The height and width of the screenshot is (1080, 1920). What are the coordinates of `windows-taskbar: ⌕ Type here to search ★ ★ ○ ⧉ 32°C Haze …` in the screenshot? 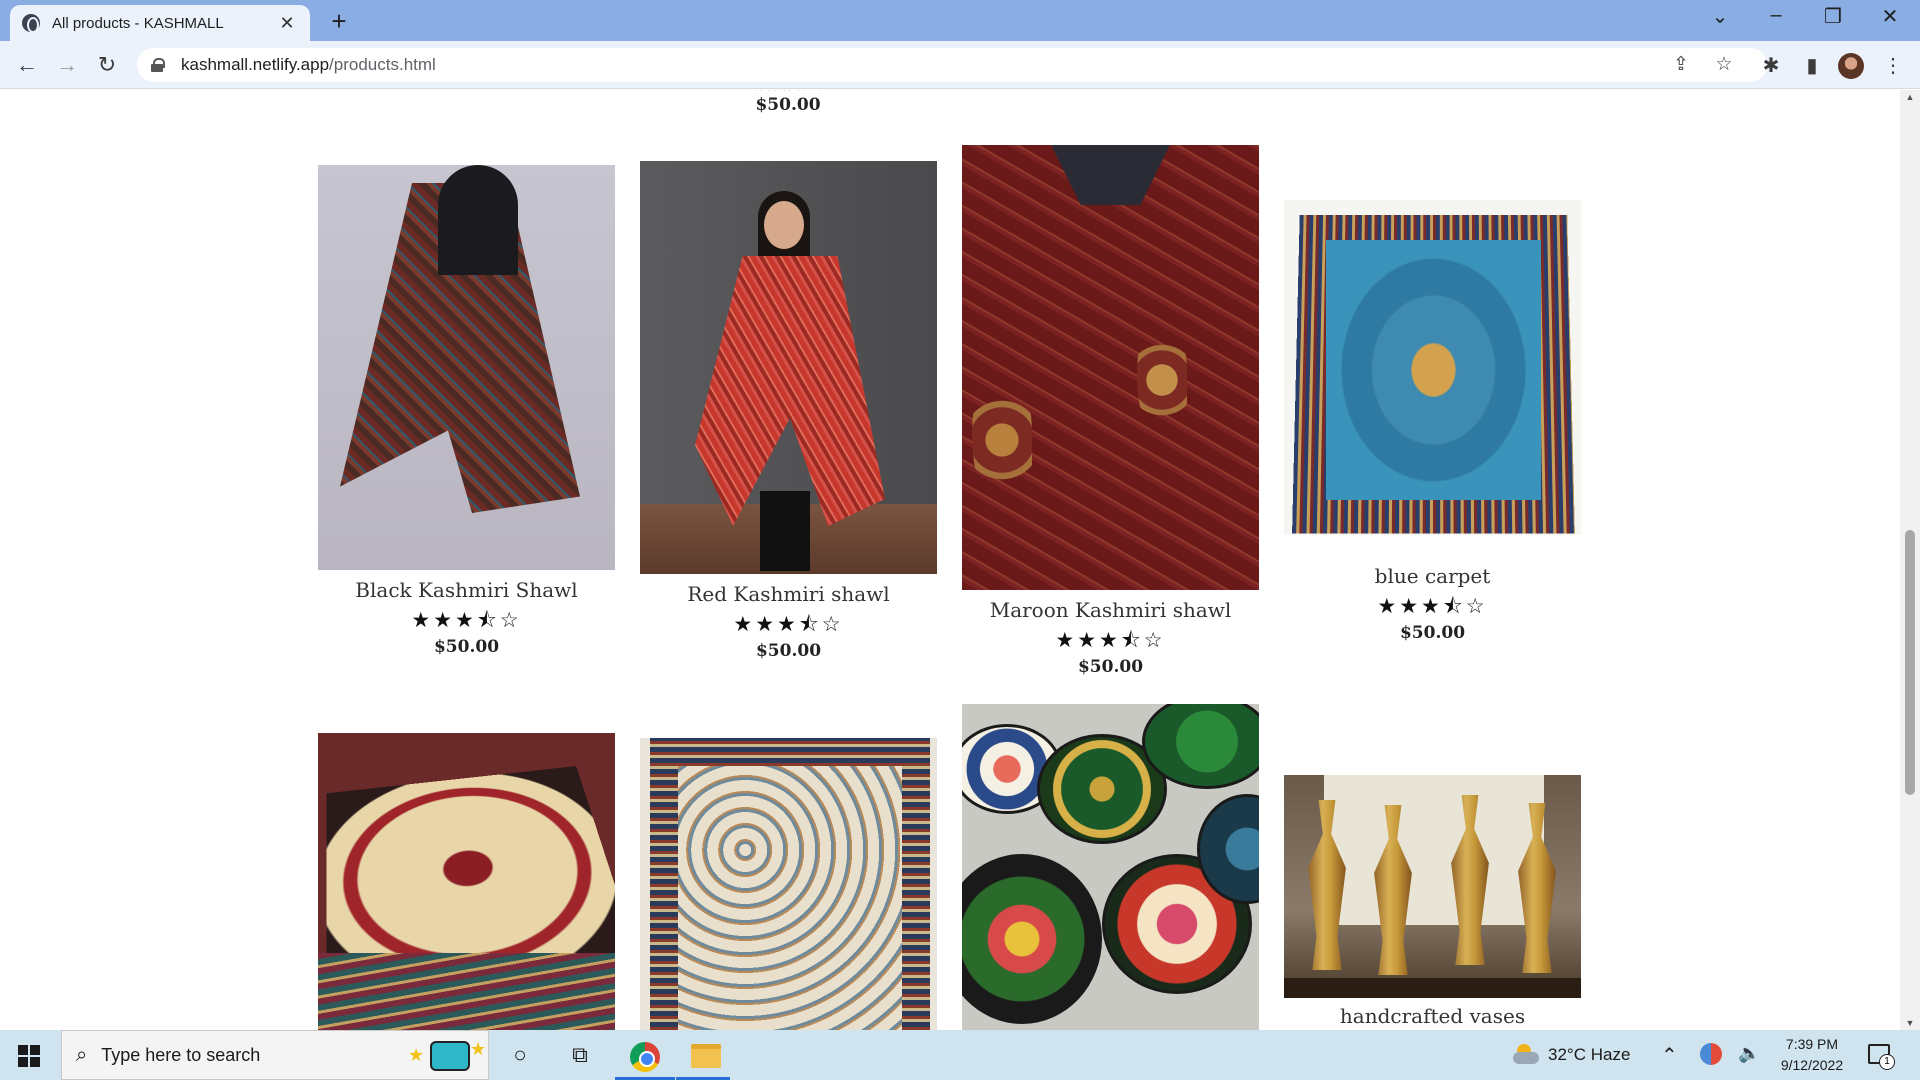 It's located at (960, 1055).